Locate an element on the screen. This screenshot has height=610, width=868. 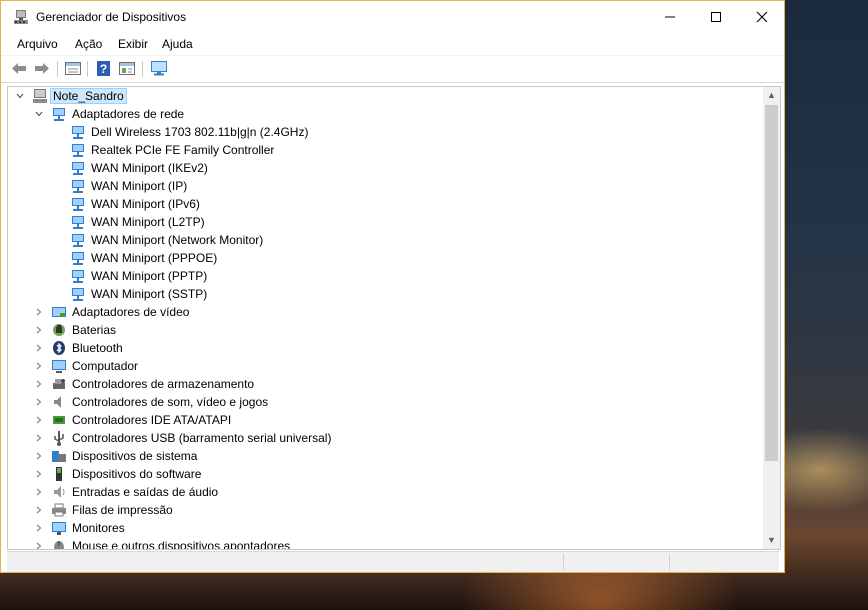
close-icon is located at coordinates (762, 17).